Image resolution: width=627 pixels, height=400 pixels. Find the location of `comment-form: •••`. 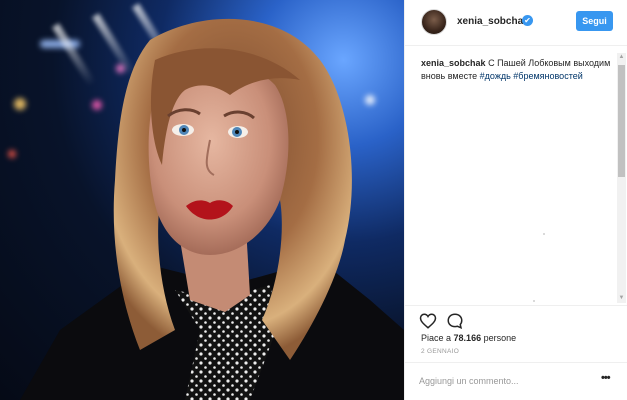

comment-form: ••• is located at coordinates (516, 381).